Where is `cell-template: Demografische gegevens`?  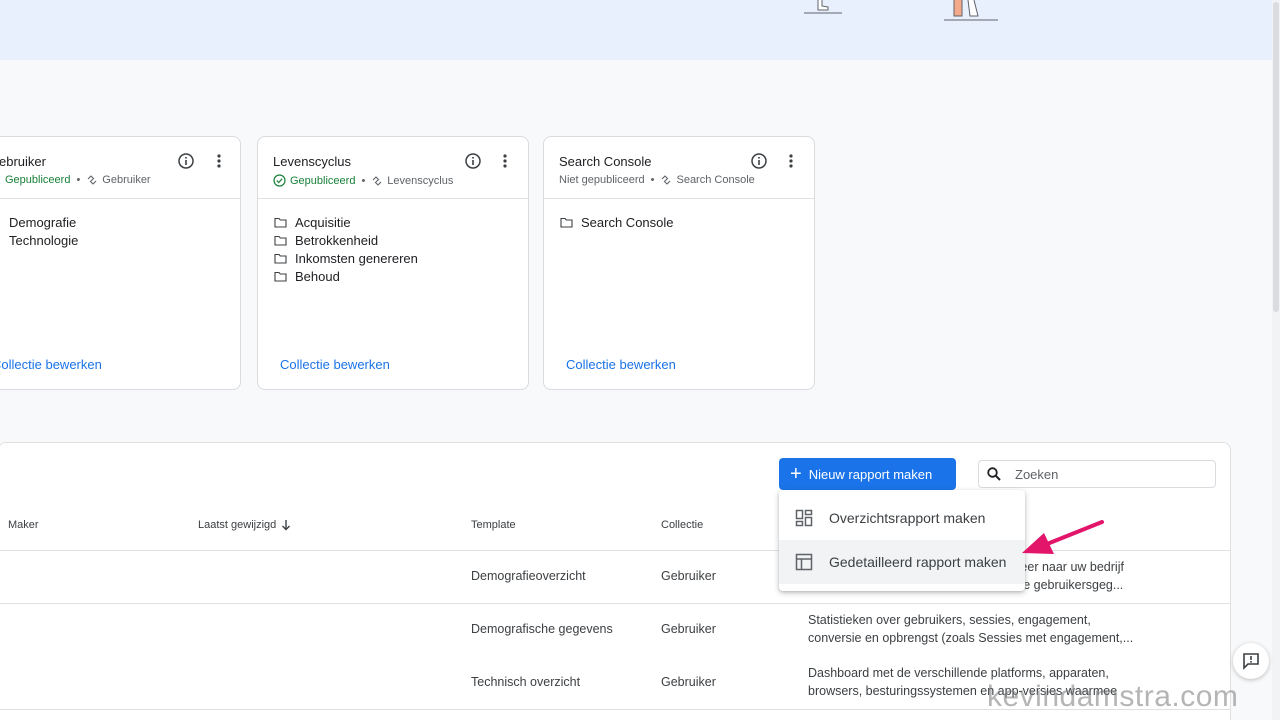 cell-template: Demografische gegevens is located at coordinates (542, 629).